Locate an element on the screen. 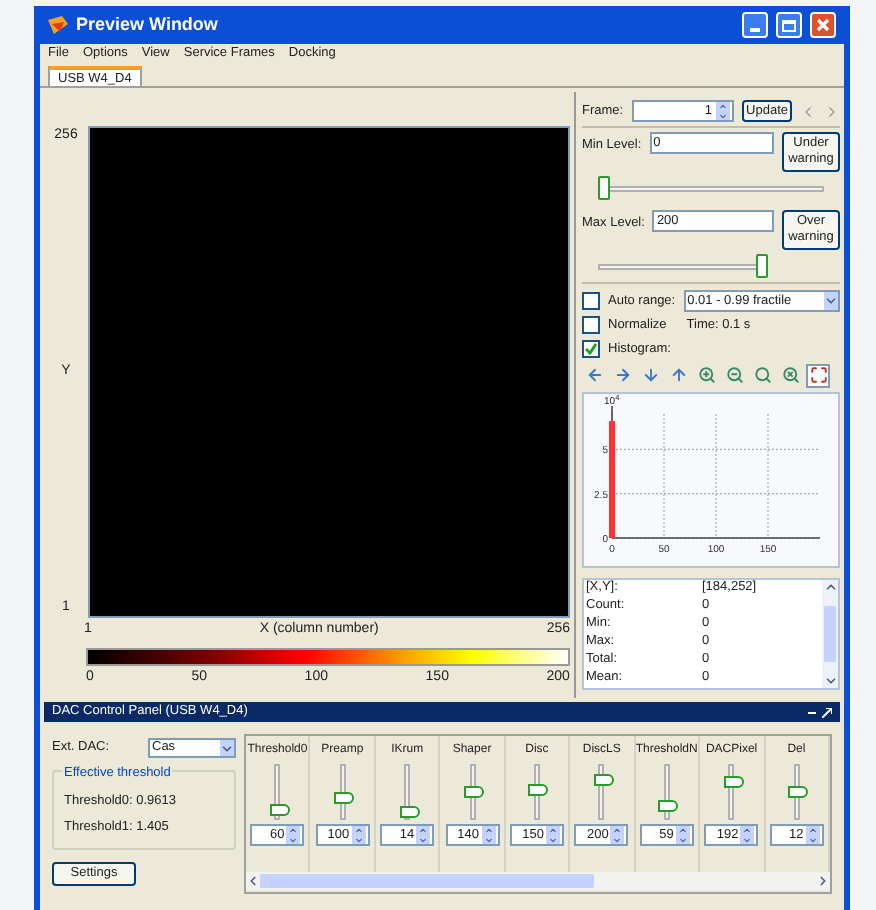  scroll-right-icon is located at coordinates (823, 881).